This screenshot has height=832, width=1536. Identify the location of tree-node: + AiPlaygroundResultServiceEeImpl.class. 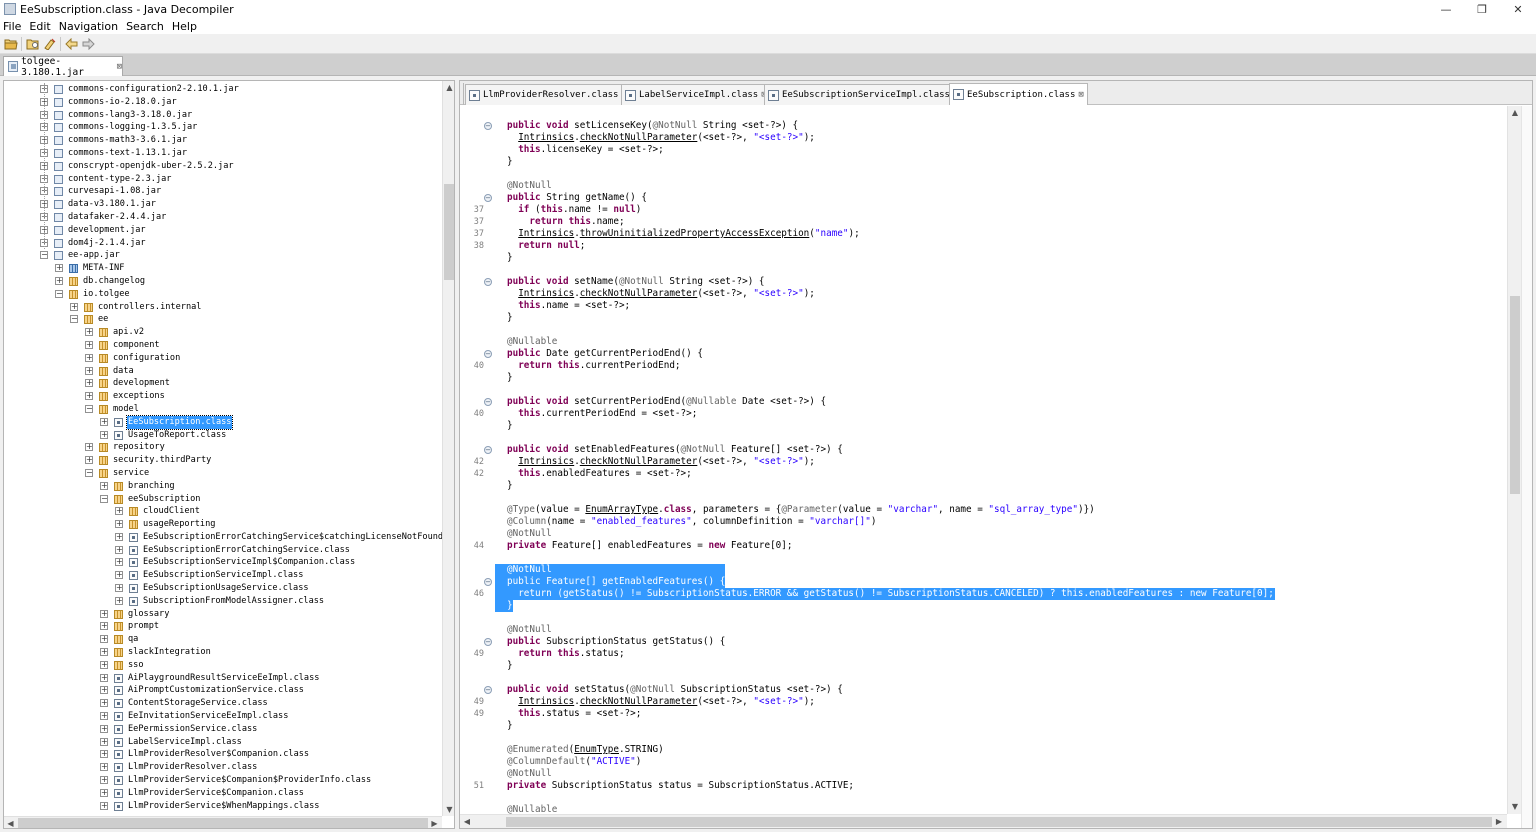
(223, 678).